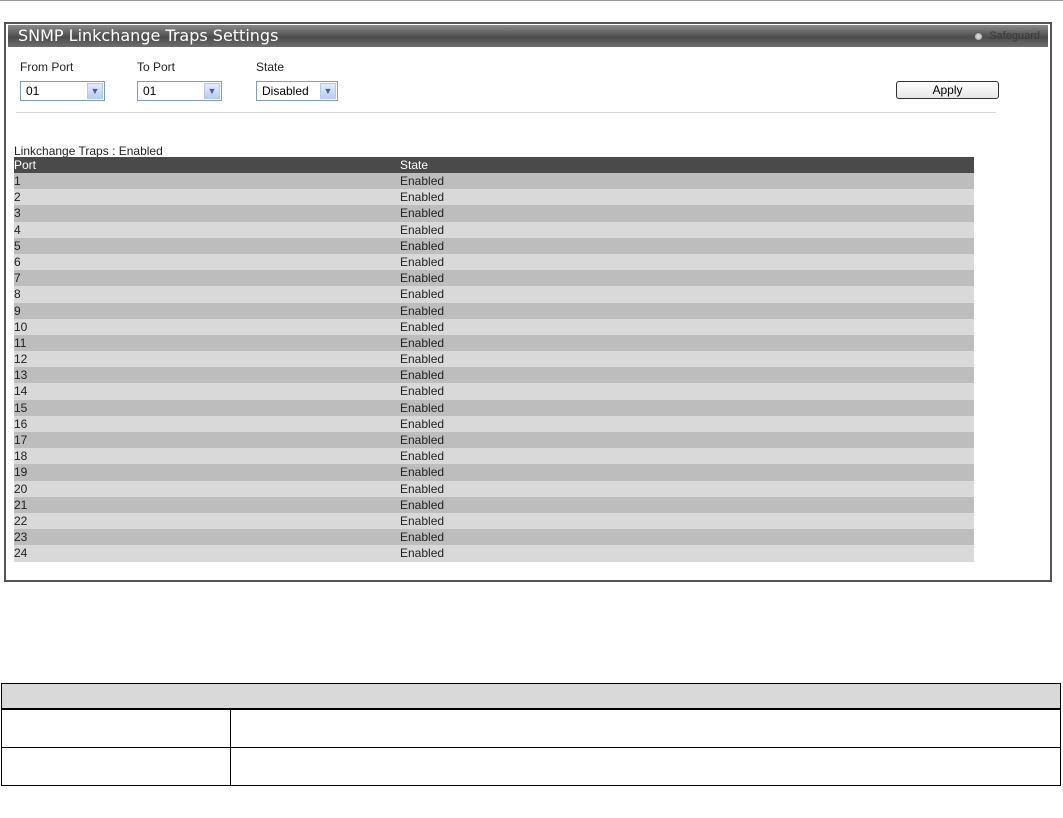 Image resolution: width=1063 pixels, height=818 pixels. I want to click on from-port-value: 01, so click(33, 91).